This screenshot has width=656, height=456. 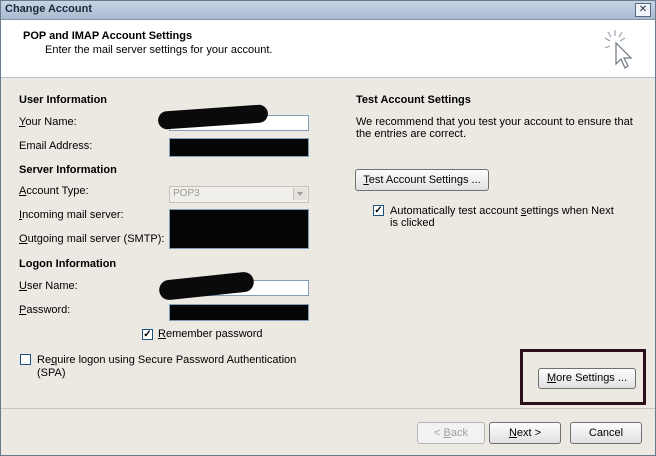 What do you see at coordinates (147, 334) in the screenshot?
I see `remember-password-checkbox: ✓` at bounding box center [147, 334].